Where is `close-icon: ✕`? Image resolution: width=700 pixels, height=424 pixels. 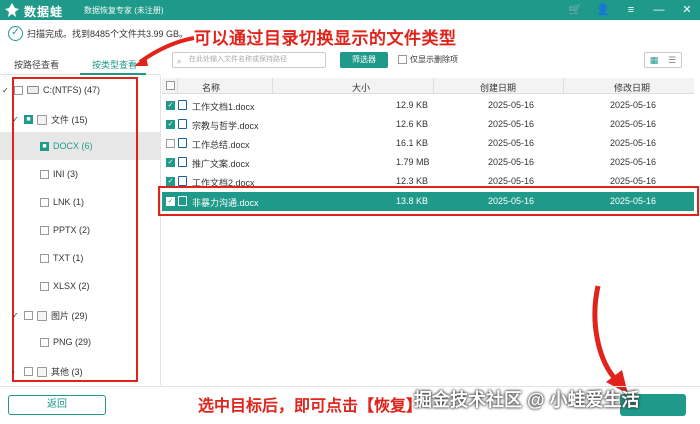
close-icon: ✕ is located at coordinates (687, 10).